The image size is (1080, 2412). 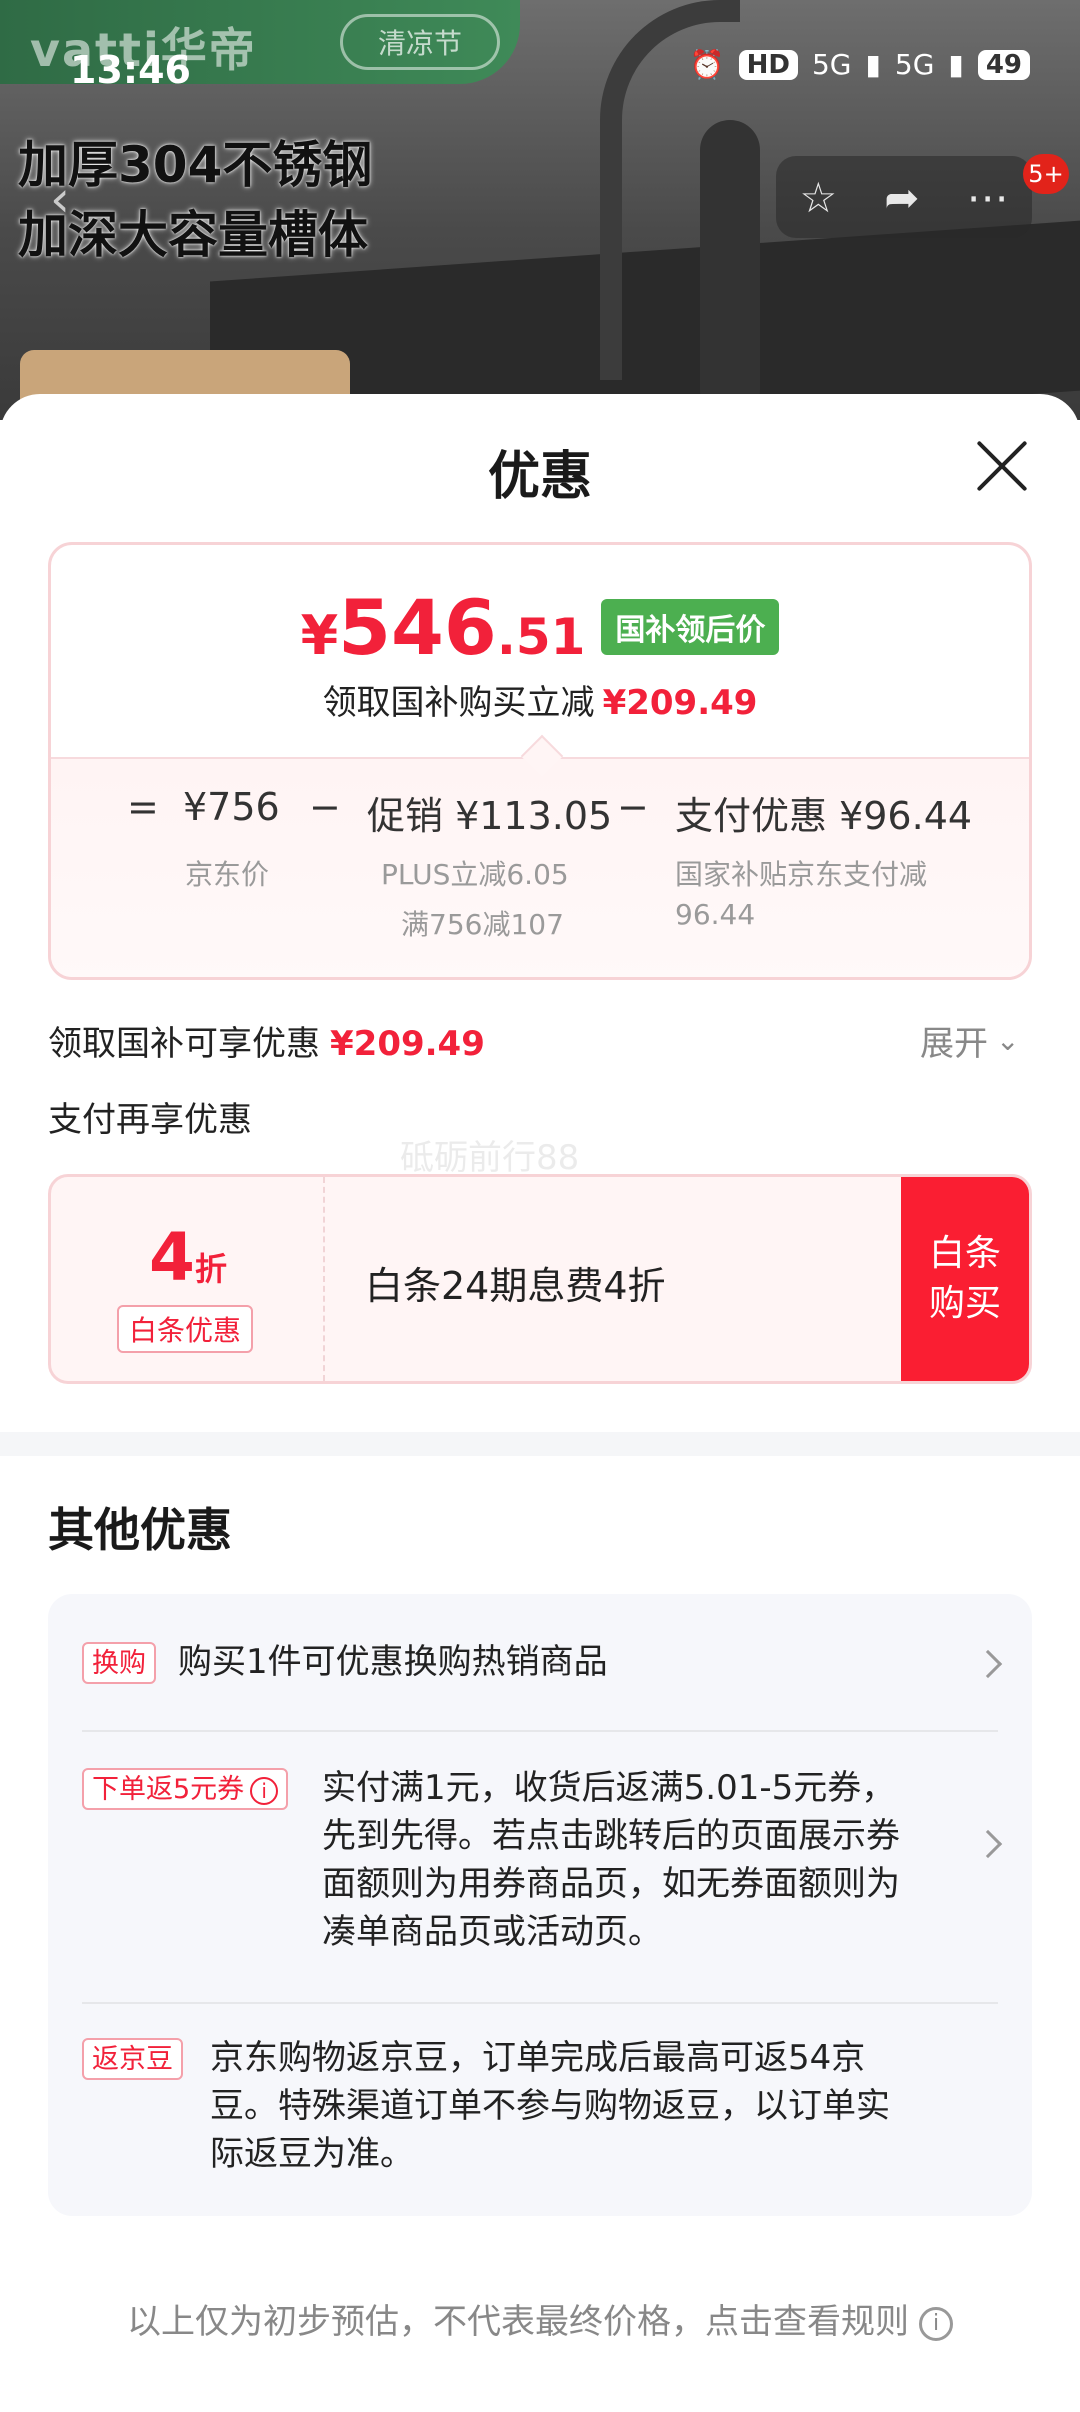 I want to click on baitiao-card: 4折 白条优惠 白条24期息费4折 白条 购买, so click(x=540, y=1279).